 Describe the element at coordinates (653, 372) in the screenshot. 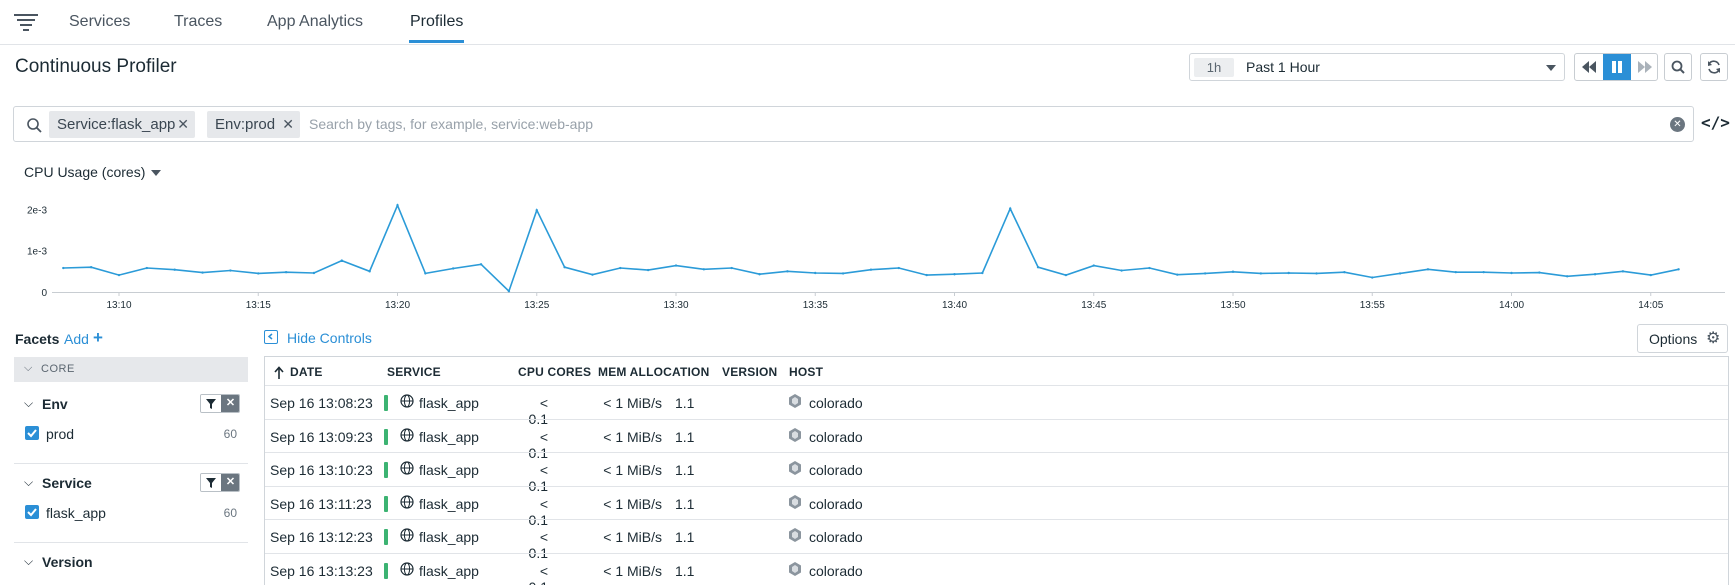

I see `column-header-mem-allocation: MEM ALLOCATION` at that location.